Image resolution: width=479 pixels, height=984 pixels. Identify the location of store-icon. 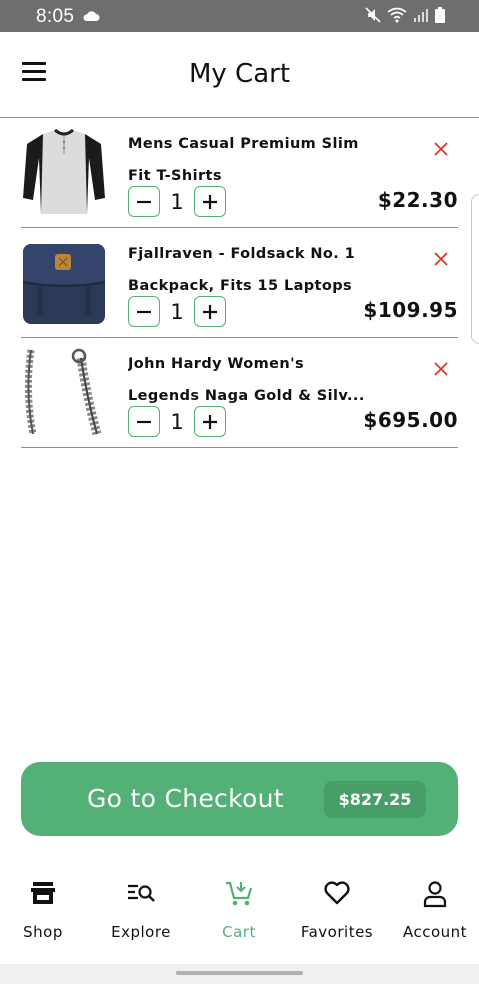
(45, 893).